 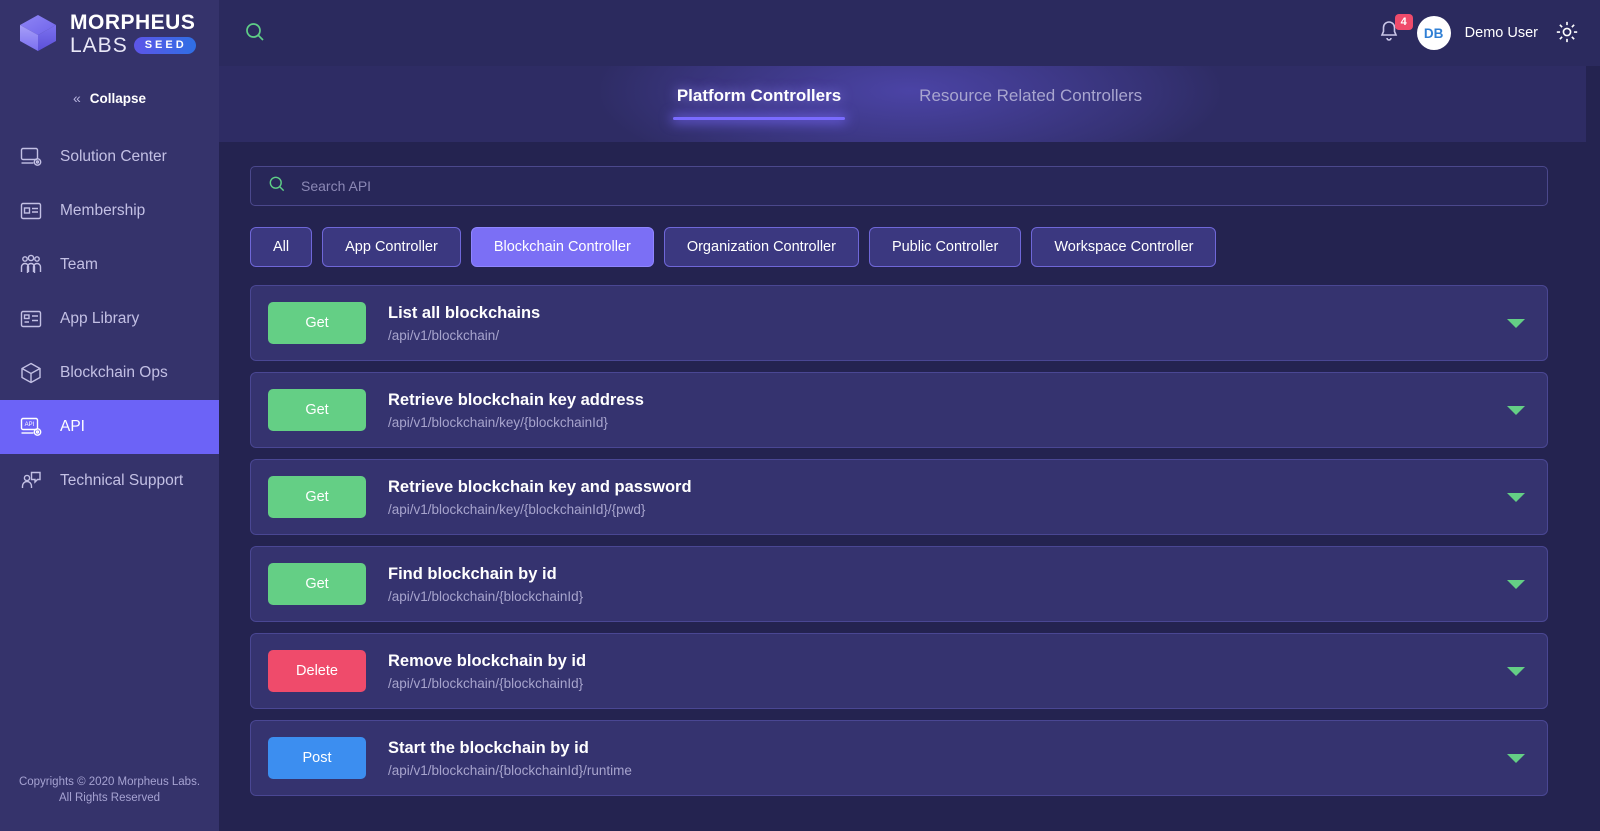 I want to click on right-edge-strip, so click(x=1593, y=448).